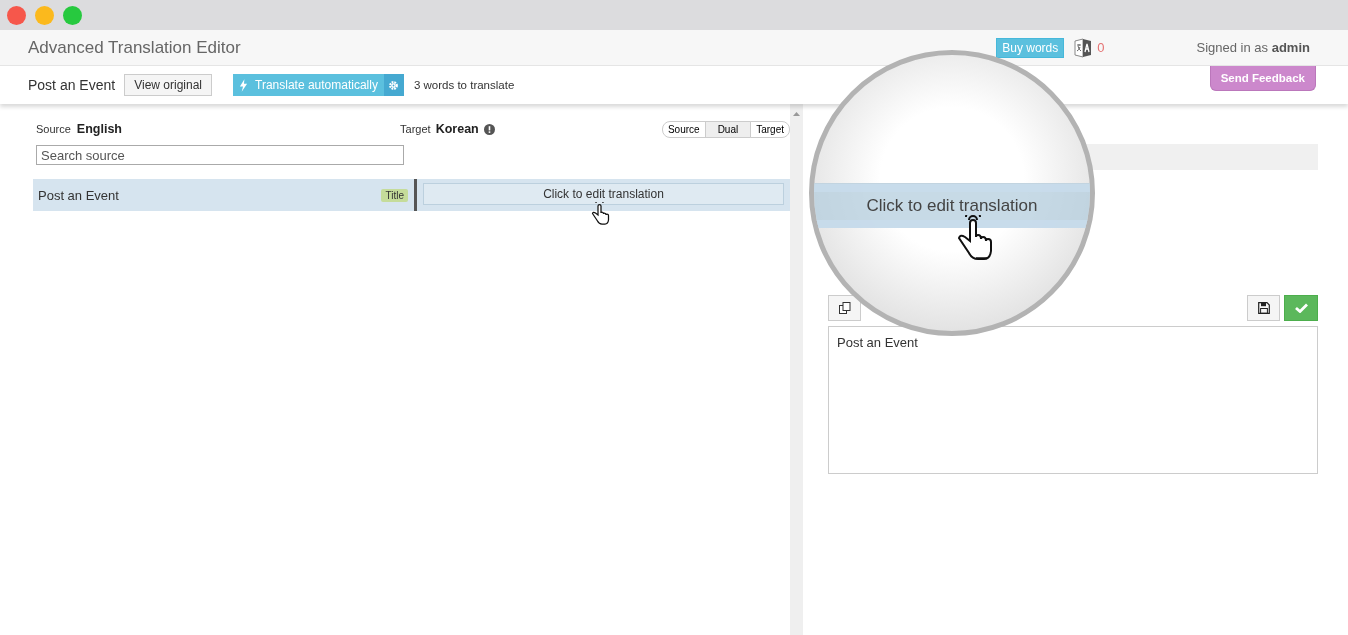 The height and width of the screenshot is (635, 1348). Describe the element at coordinates (394, 195) in the screenshot. I see `segment-tag: Title` at that location.